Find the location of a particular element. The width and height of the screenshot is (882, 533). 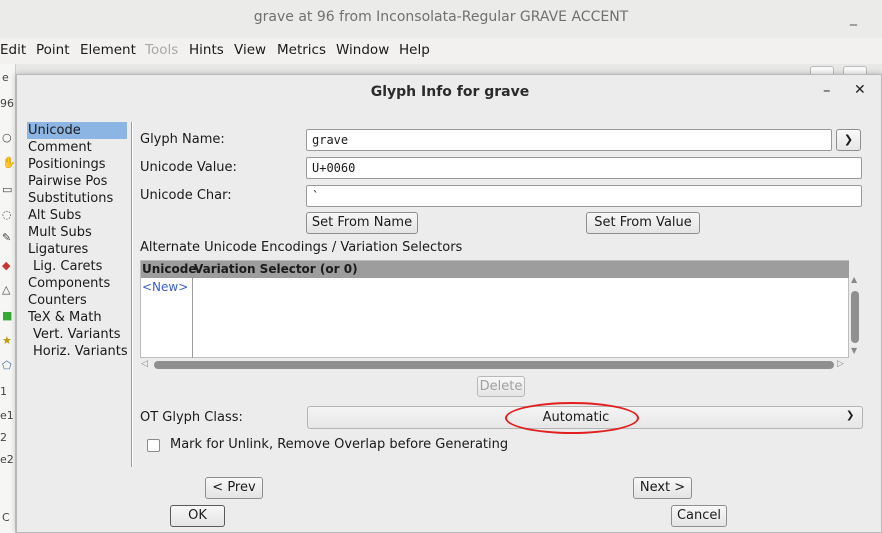

column-variation-selector: Variation Selector (or 0) is located at coordinates (276, 269).